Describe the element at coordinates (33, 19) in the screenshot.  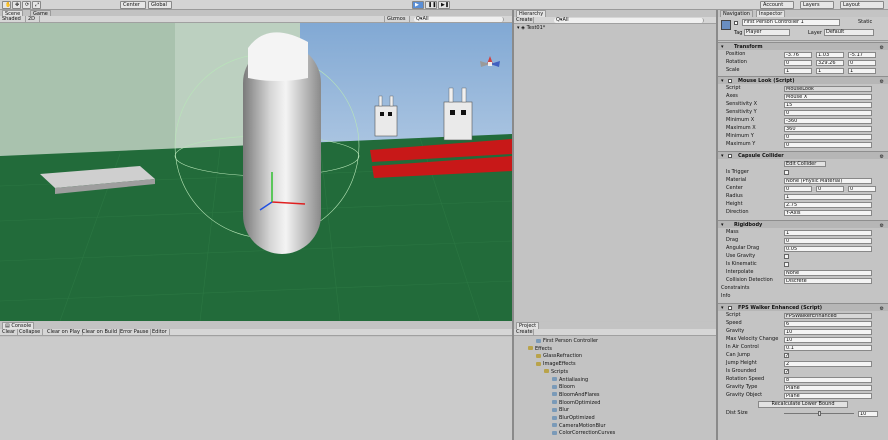
I see `2d-toggle: 2D` at that location.